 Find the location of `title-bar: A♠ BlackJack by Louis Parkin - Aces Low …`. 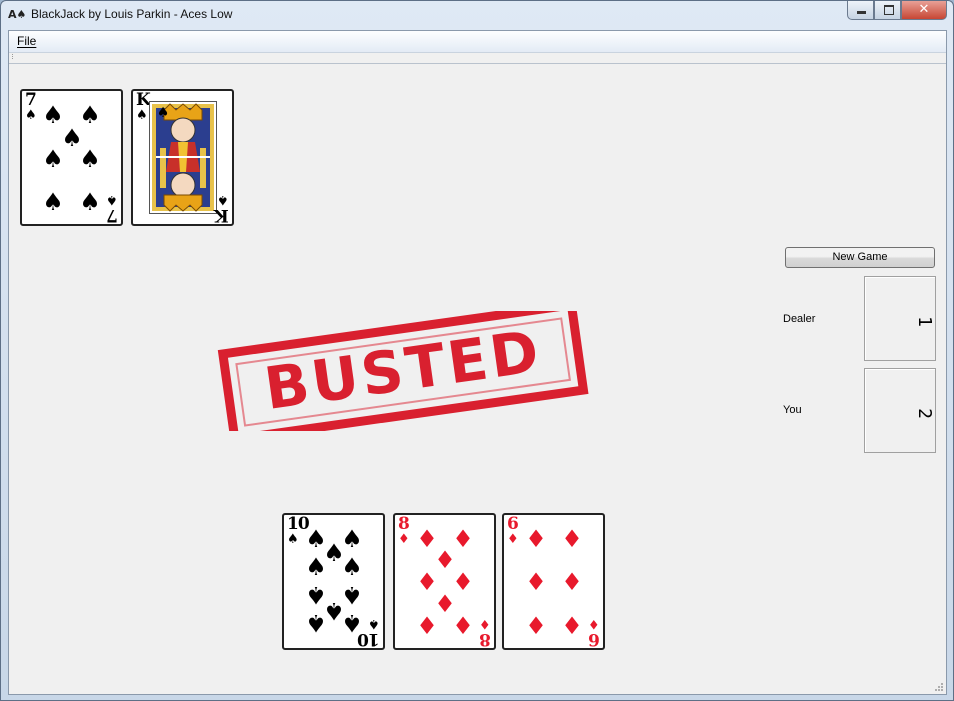

title-bar: A♠ BlackJack by Louis Parkin - Aces Low … is located at coordinates (477, 15).